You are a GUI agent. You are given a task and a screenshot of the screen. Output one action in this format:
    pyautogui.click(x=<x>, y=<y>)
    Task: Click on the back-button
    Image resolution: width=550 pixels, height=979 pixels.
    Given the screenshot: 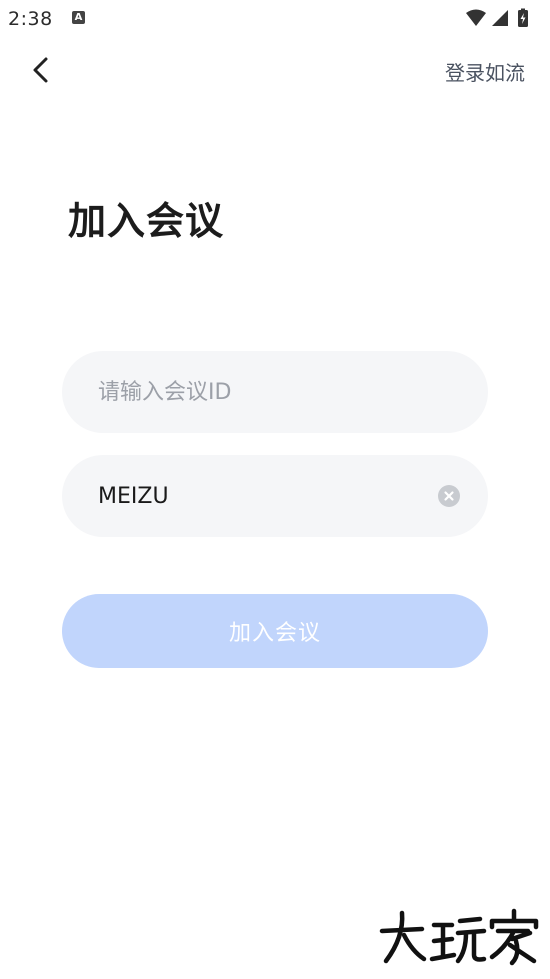 What is the action you would take?
    pyautogui.click(x=42, y=70)
    